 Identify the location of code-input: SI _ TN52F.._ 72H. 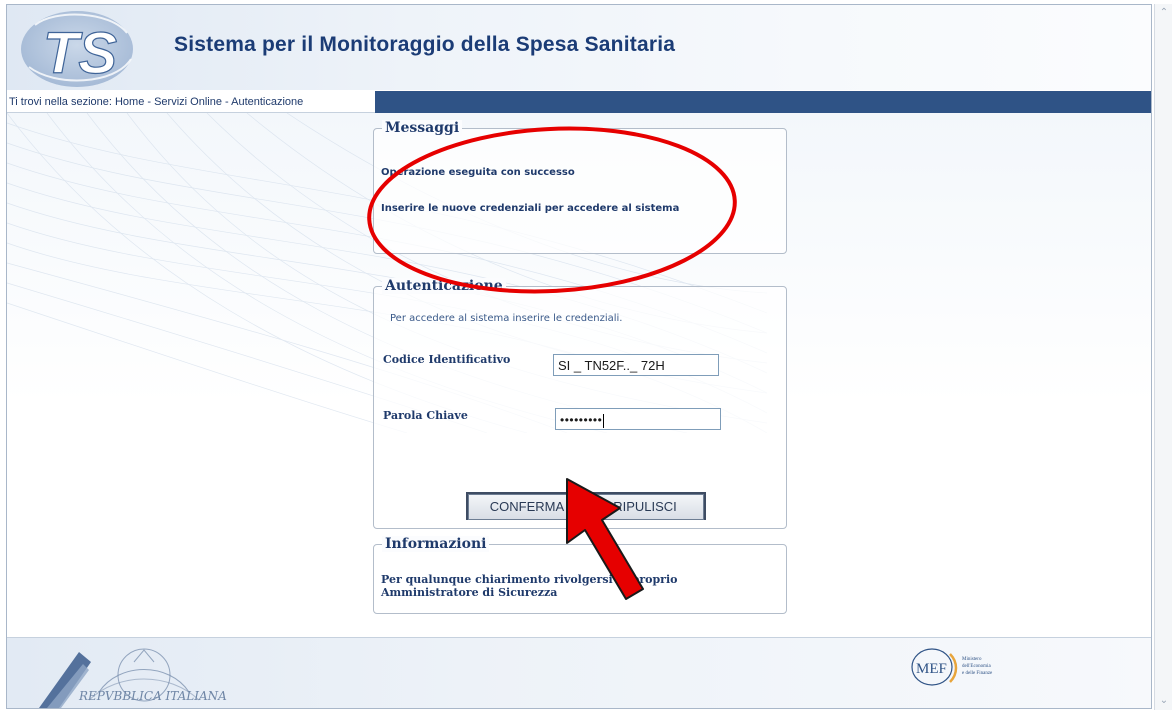
(636, 365).